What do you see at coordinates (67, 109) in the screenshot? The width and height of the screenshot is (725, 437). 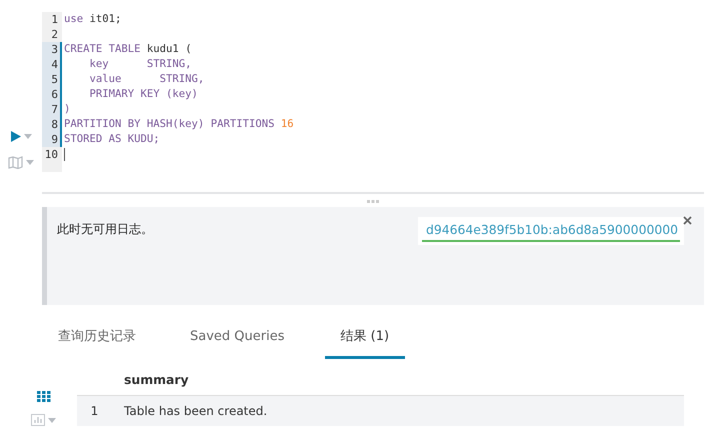 I see `code-line: )` at bounding box center [67, 109].